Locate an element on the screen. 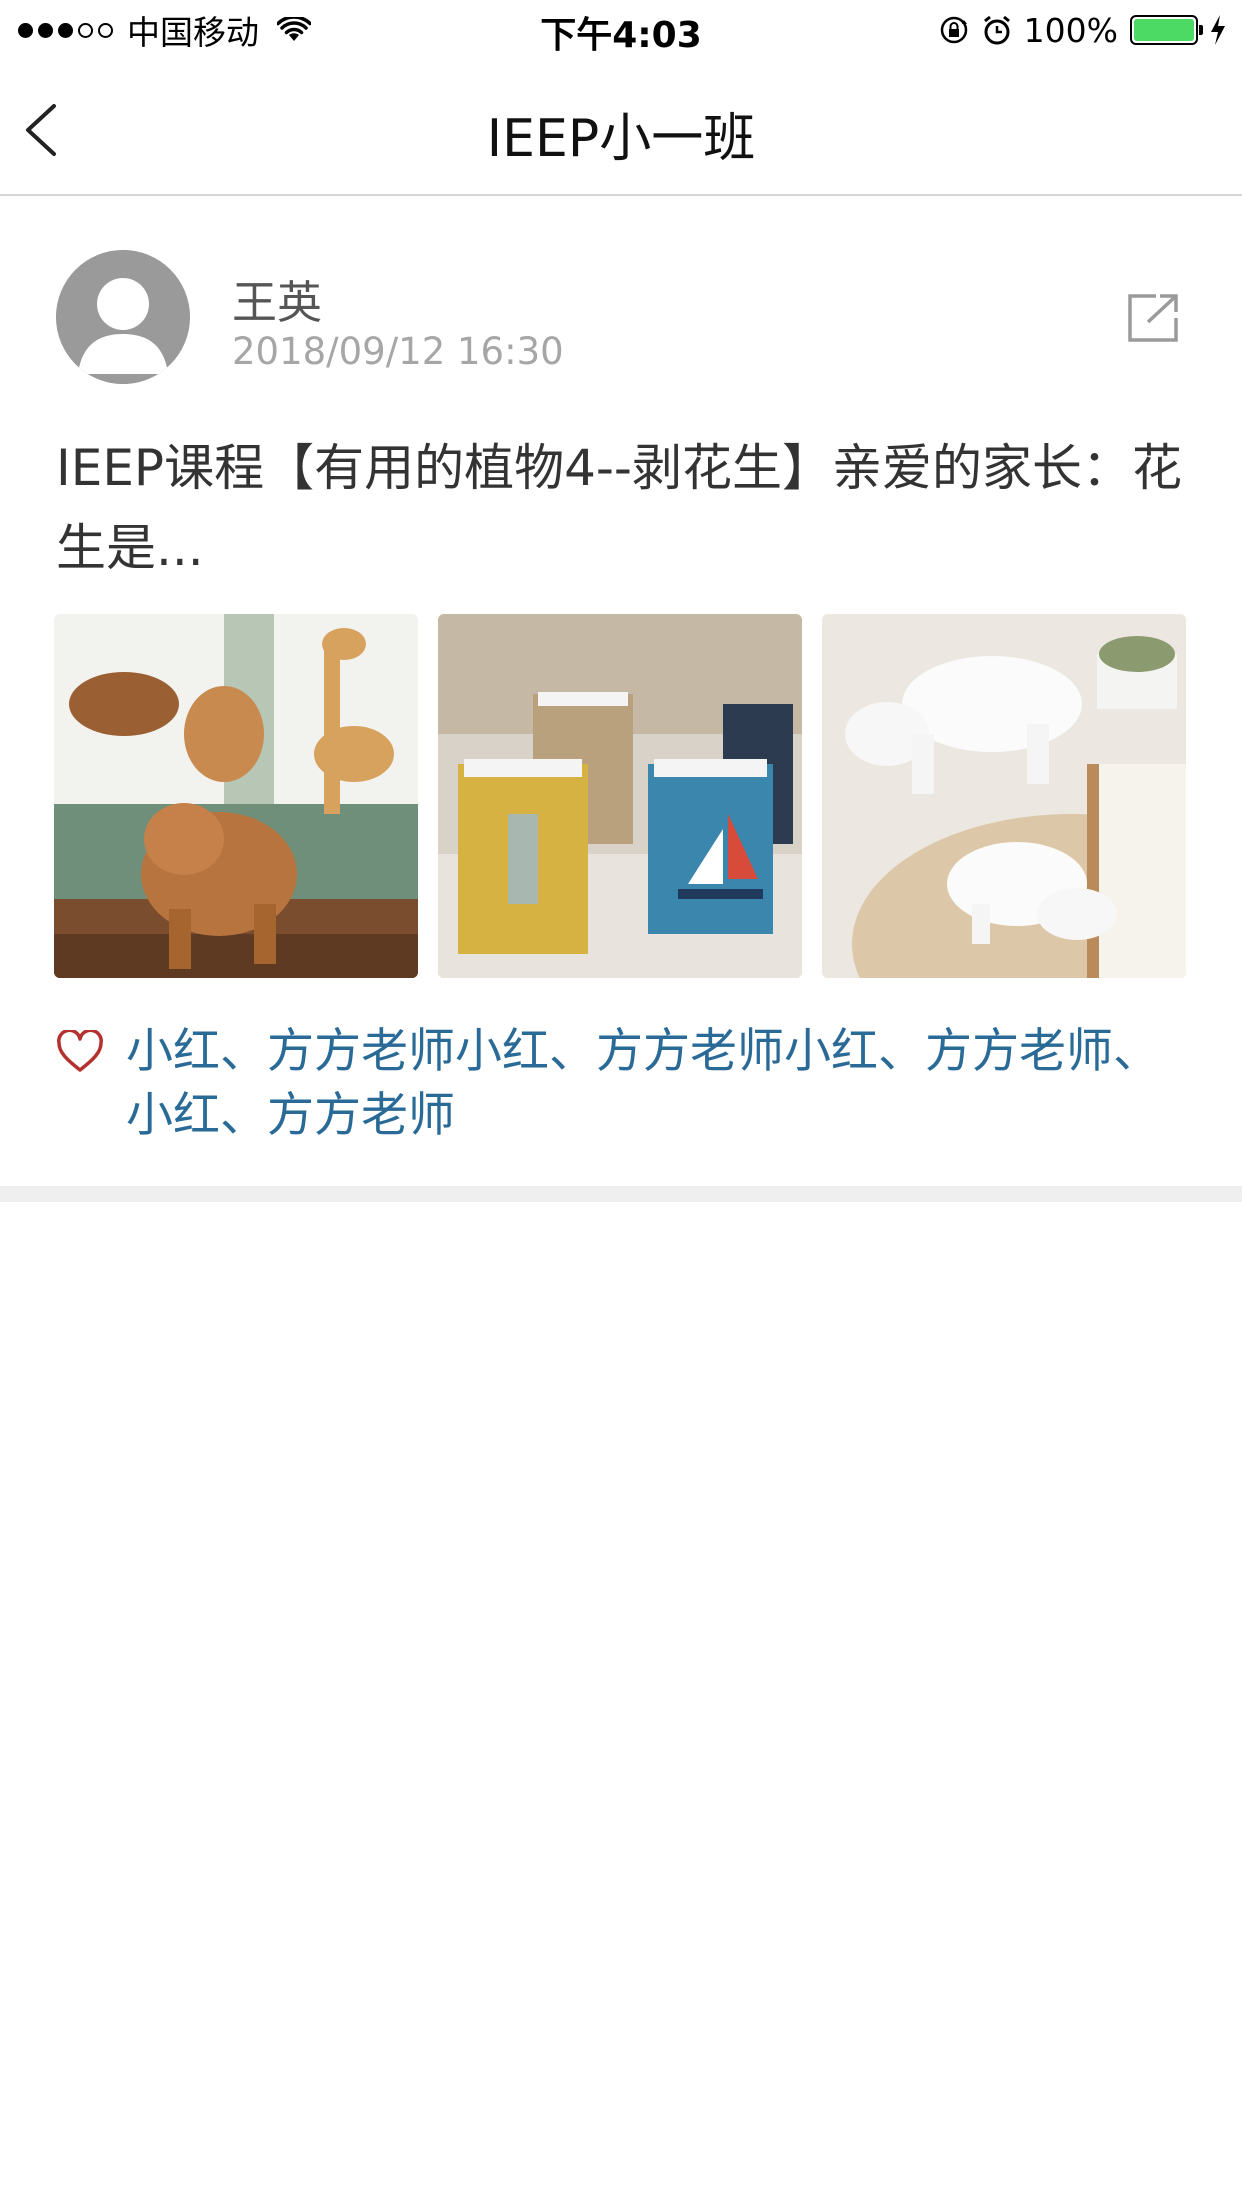 This screenshot has height=2209, width=1242. battery-icon is located at coordinates (1166, 30).